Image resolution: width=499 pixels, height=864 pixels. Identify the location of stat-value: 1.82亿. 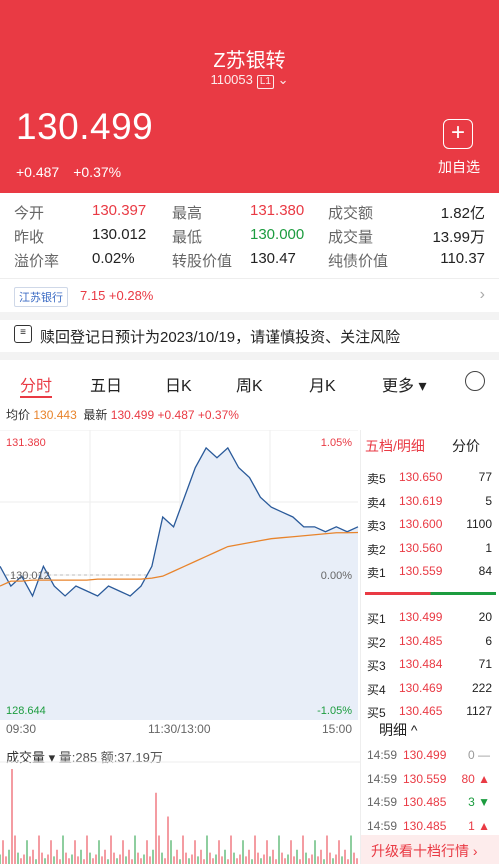
(462, 213).